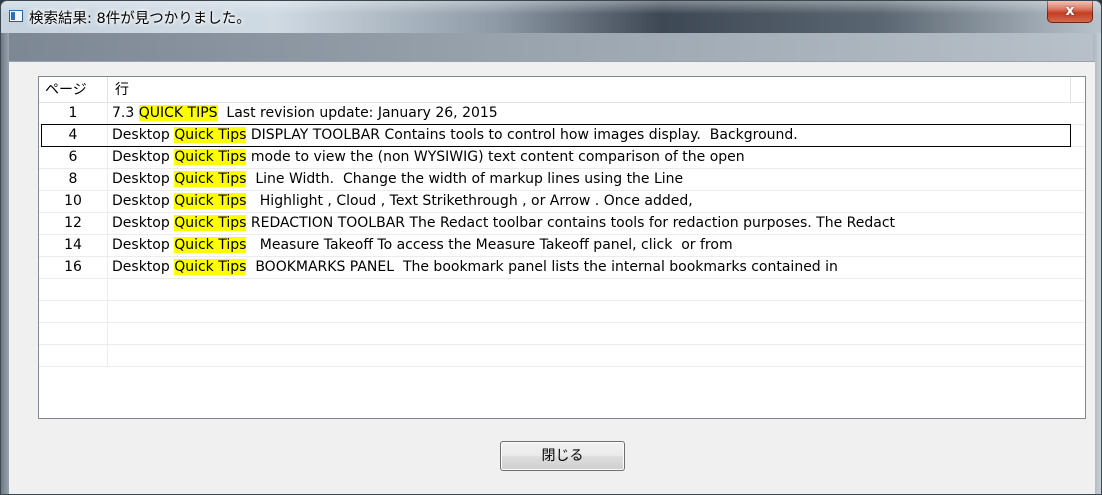 This screenshot has height=495, width=1102. I want to click on row-page-number: 4, so click(73, 135).